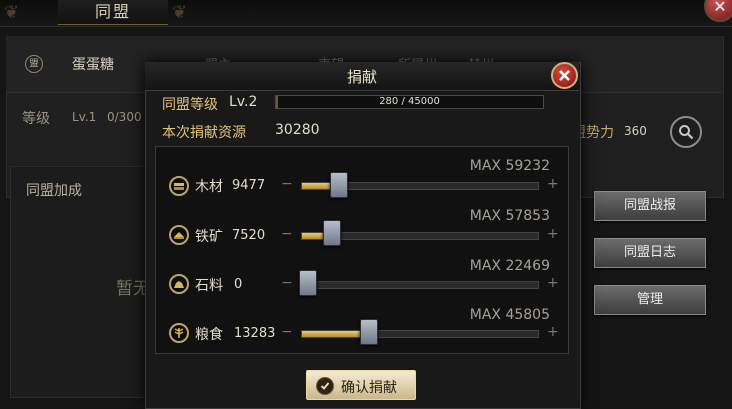 The image size is (732, 409). I want to click on stone-slider-track, so click(420, 285).